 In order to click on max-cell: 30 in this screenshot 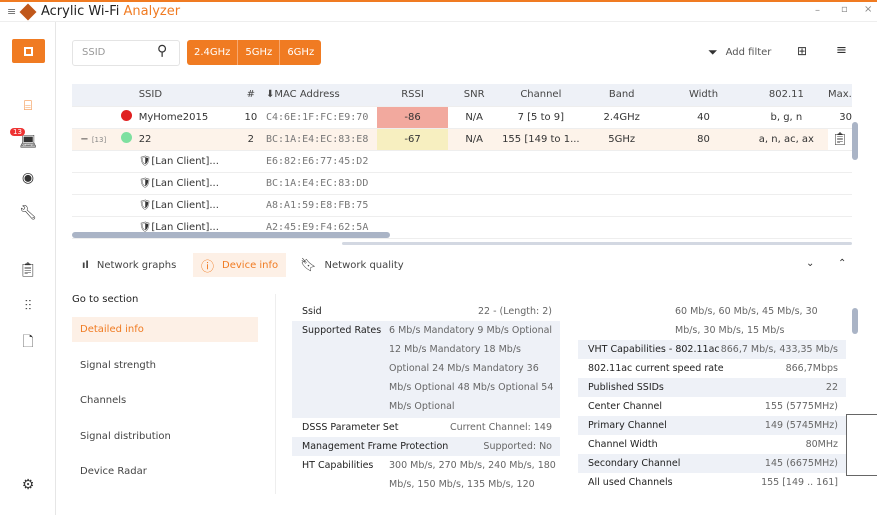, I will do `click(845, 117)`.